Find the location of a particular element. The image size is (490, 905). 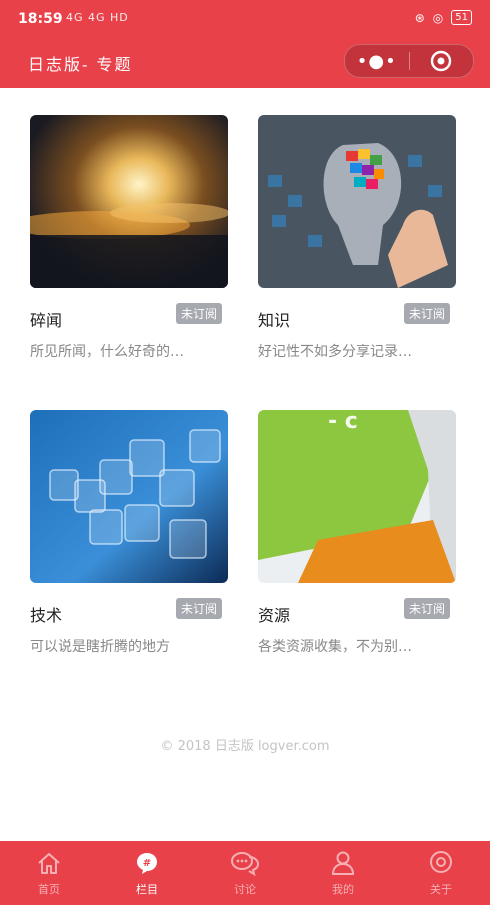

more-button: •●• is located at coordinates (377, 61).